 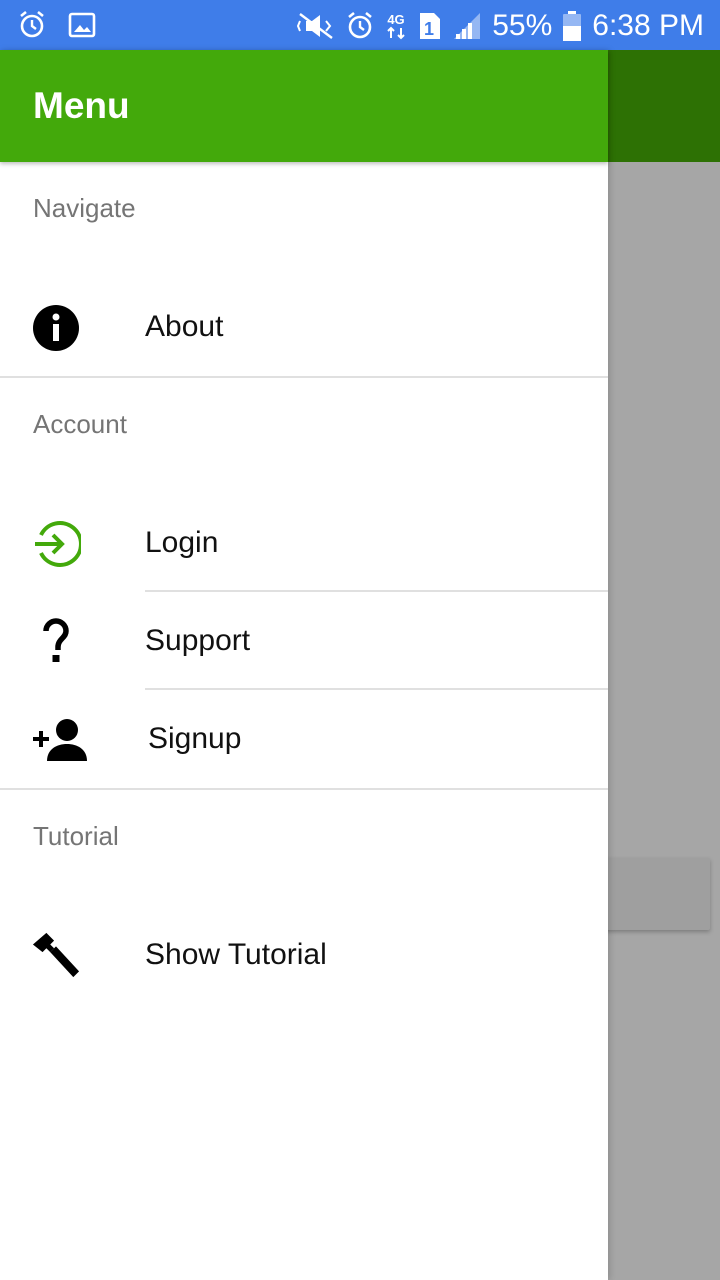 What do you see at coordinates (316, 26) in the screenshot?
I see `mute-icon` at bounding box center [316, 26].